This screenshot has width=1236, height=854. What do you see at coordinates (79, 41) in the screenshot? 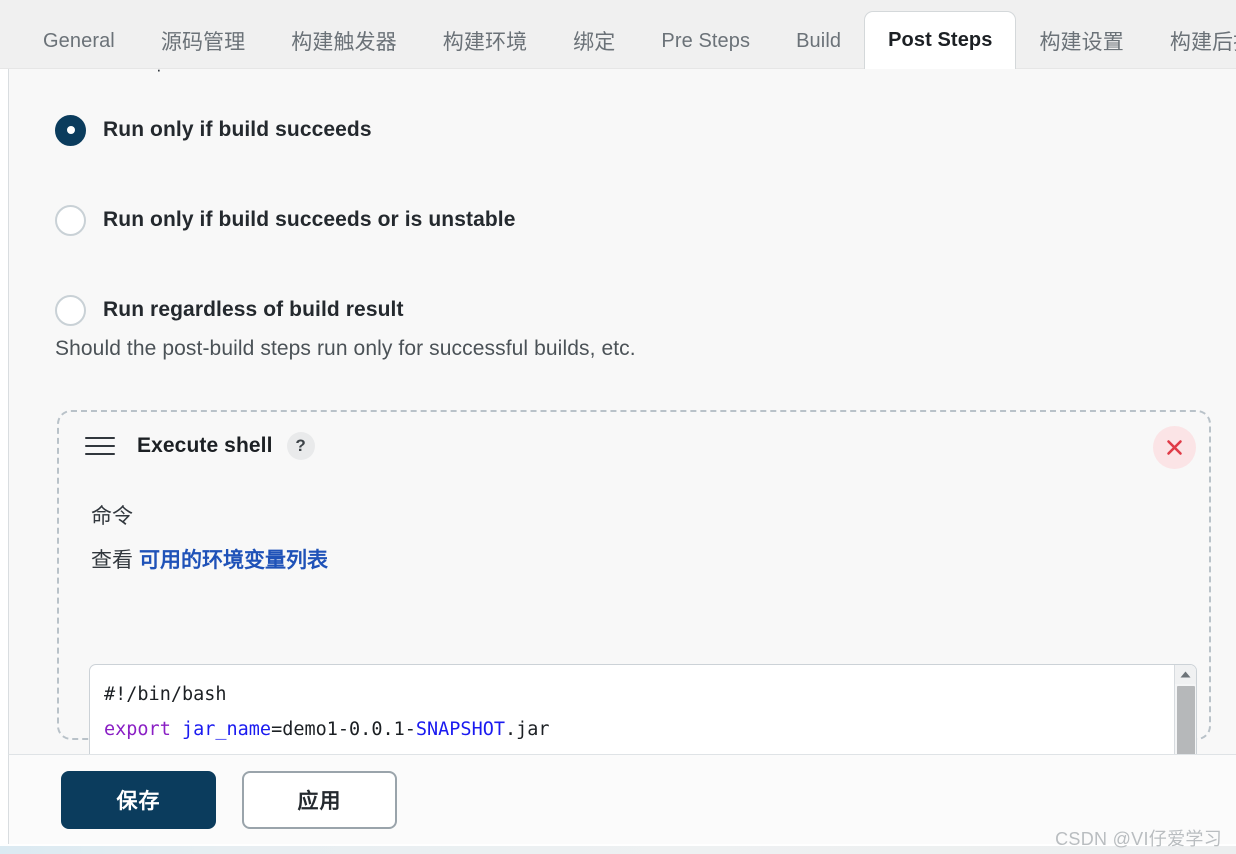
I see `tab-general: General` at bounding box center [79, 41].